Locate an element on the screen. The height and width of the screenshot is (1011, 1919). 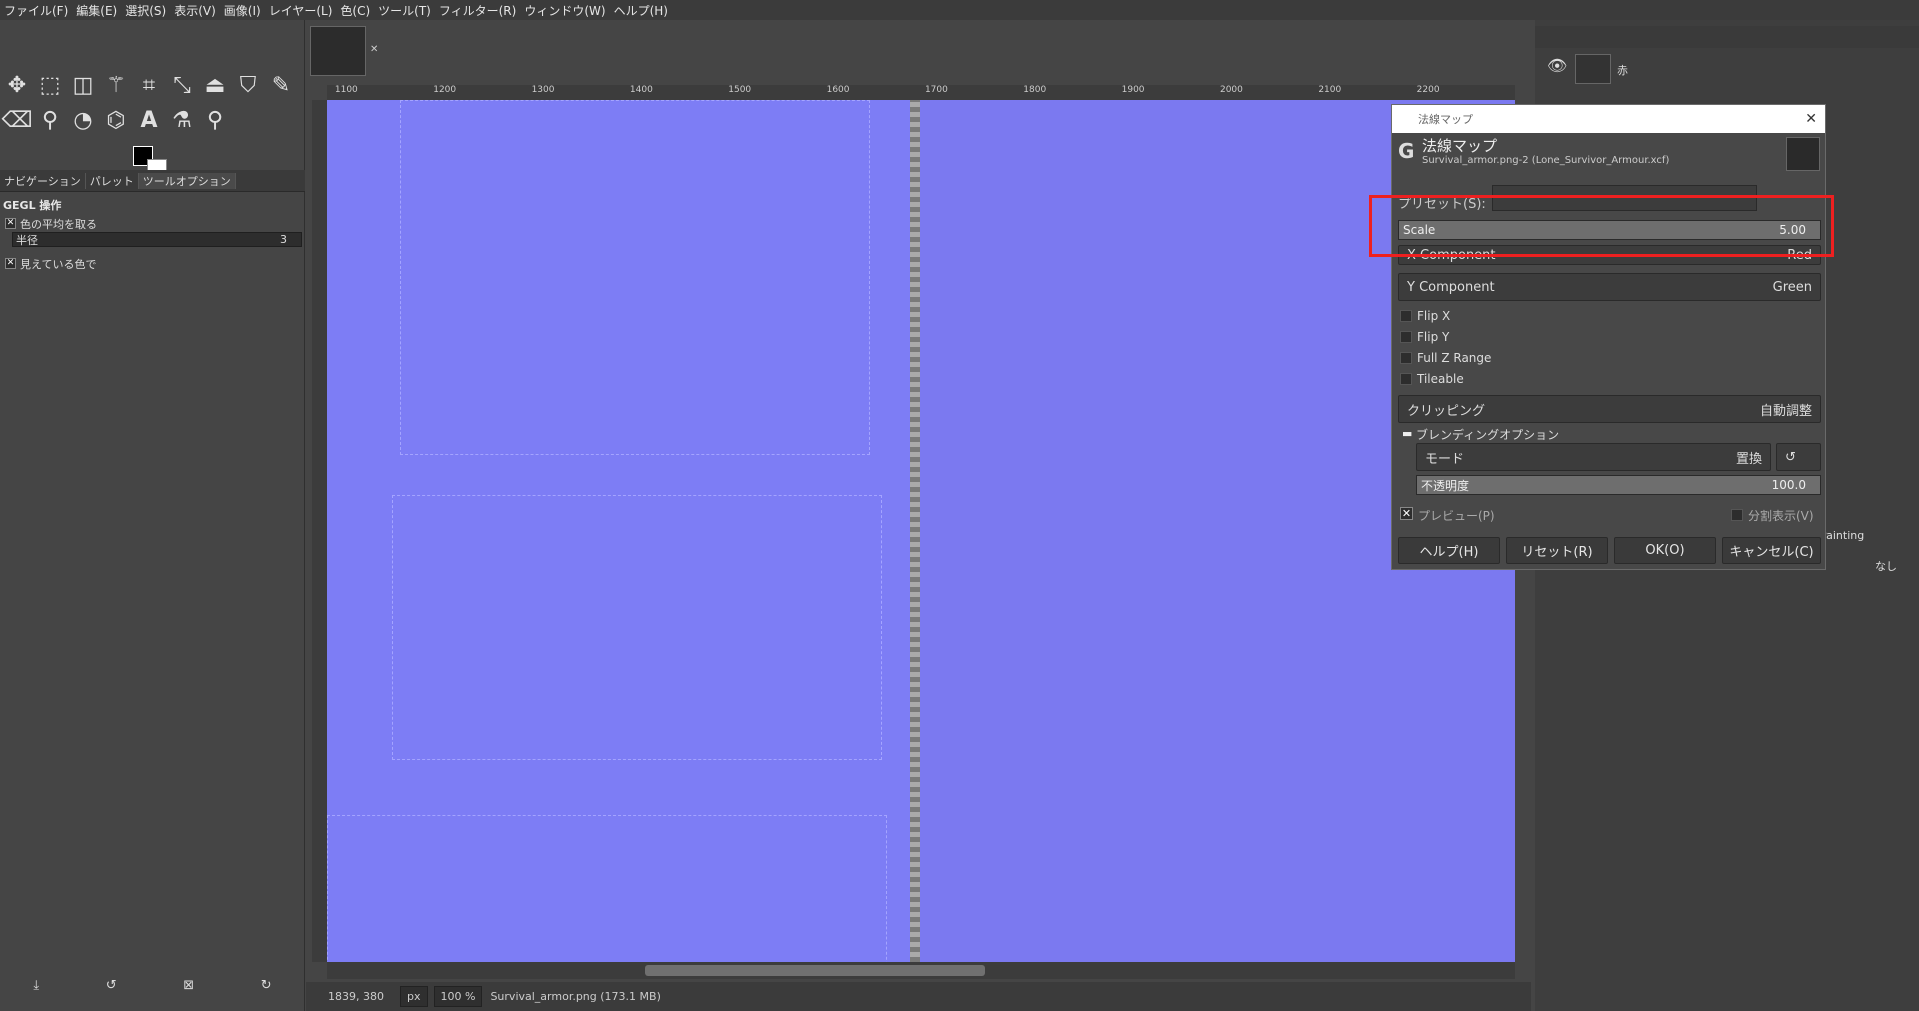
mode-combo: モード 置換 is located at coordinates (1593, 457).